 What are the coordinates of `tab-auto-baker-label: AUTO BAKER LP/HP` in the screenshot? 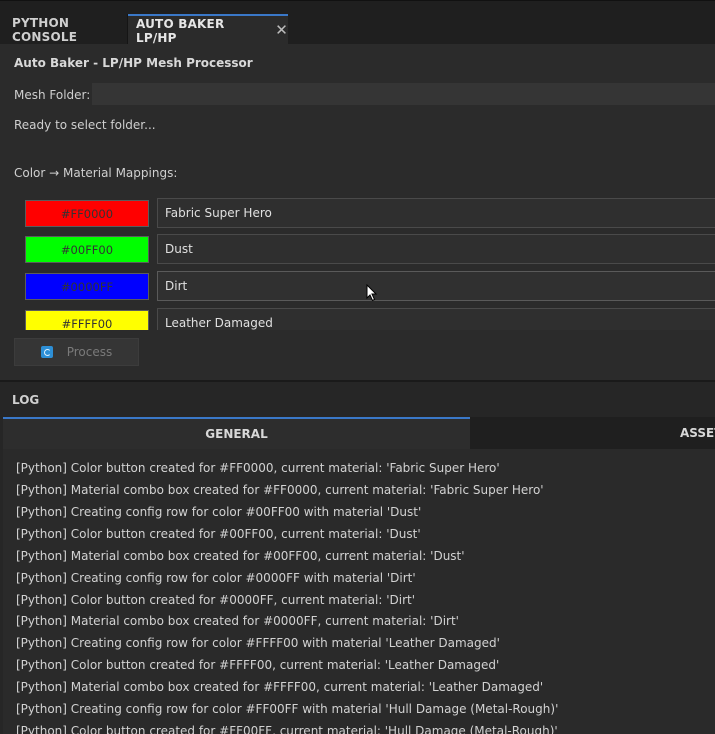 It's located at (180, 30).